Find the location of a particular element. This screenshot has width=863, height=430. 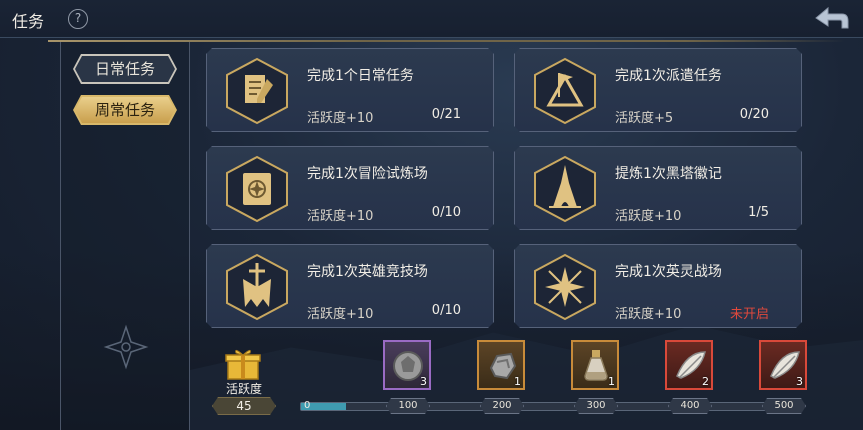

quest-progress: 0/20 is located at coordinates (754, 114).